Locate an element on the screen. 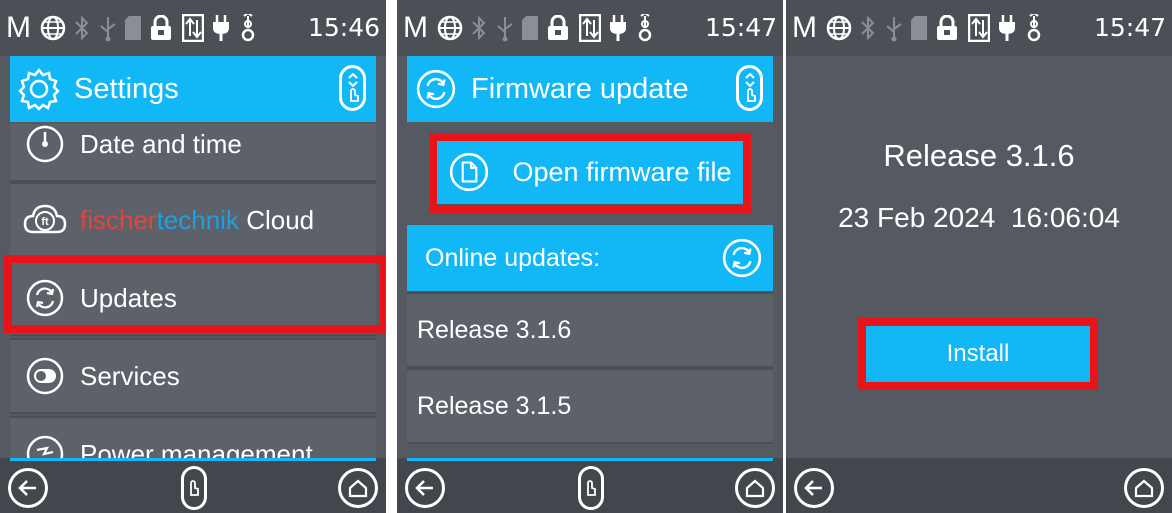  clock-icon is located at coordinates (45, 144).